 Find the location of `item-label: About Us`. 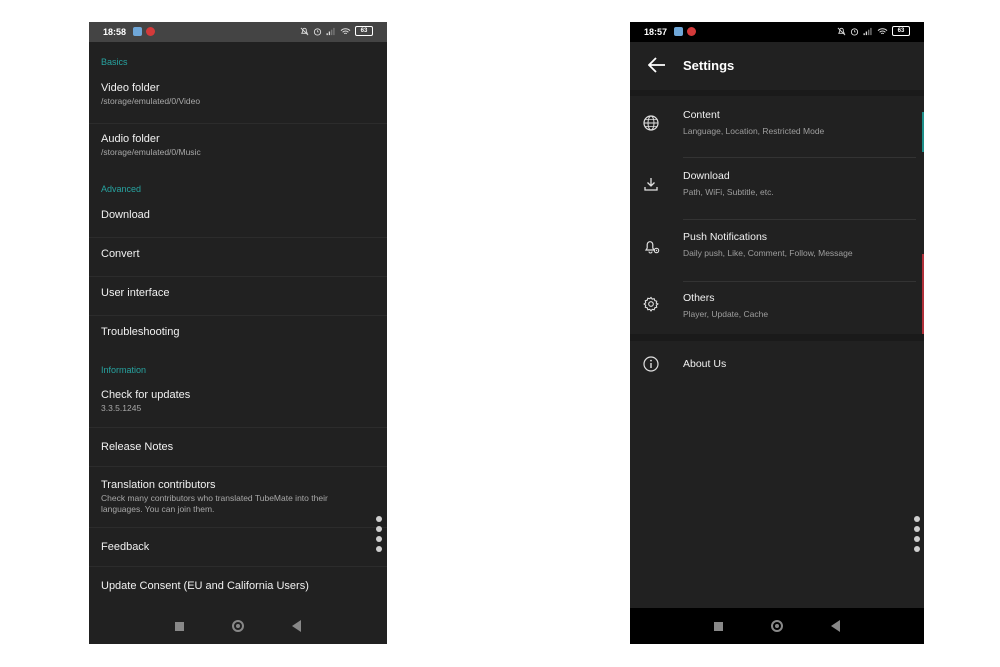

item-label: About Us is located at coordinates (705, 364).